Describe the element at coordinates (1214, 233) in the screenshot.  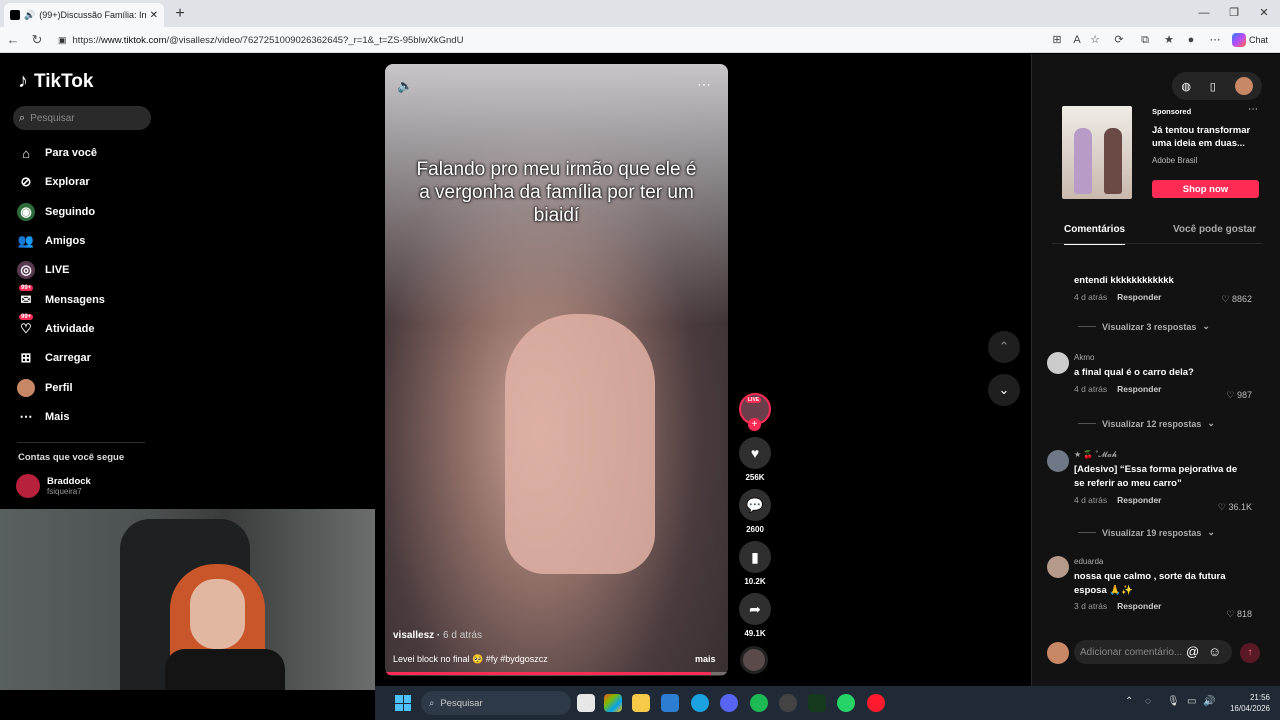
I see `tab-recommend: Você pode gostar` at that location.